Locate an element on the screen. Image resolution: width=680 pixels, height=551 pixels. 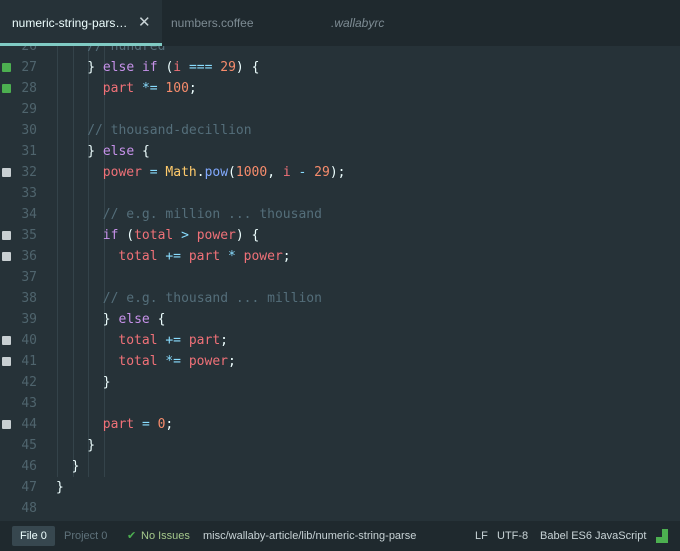
code-line: 27 } else if (i === 29) { is located at coordinates (340, 67).